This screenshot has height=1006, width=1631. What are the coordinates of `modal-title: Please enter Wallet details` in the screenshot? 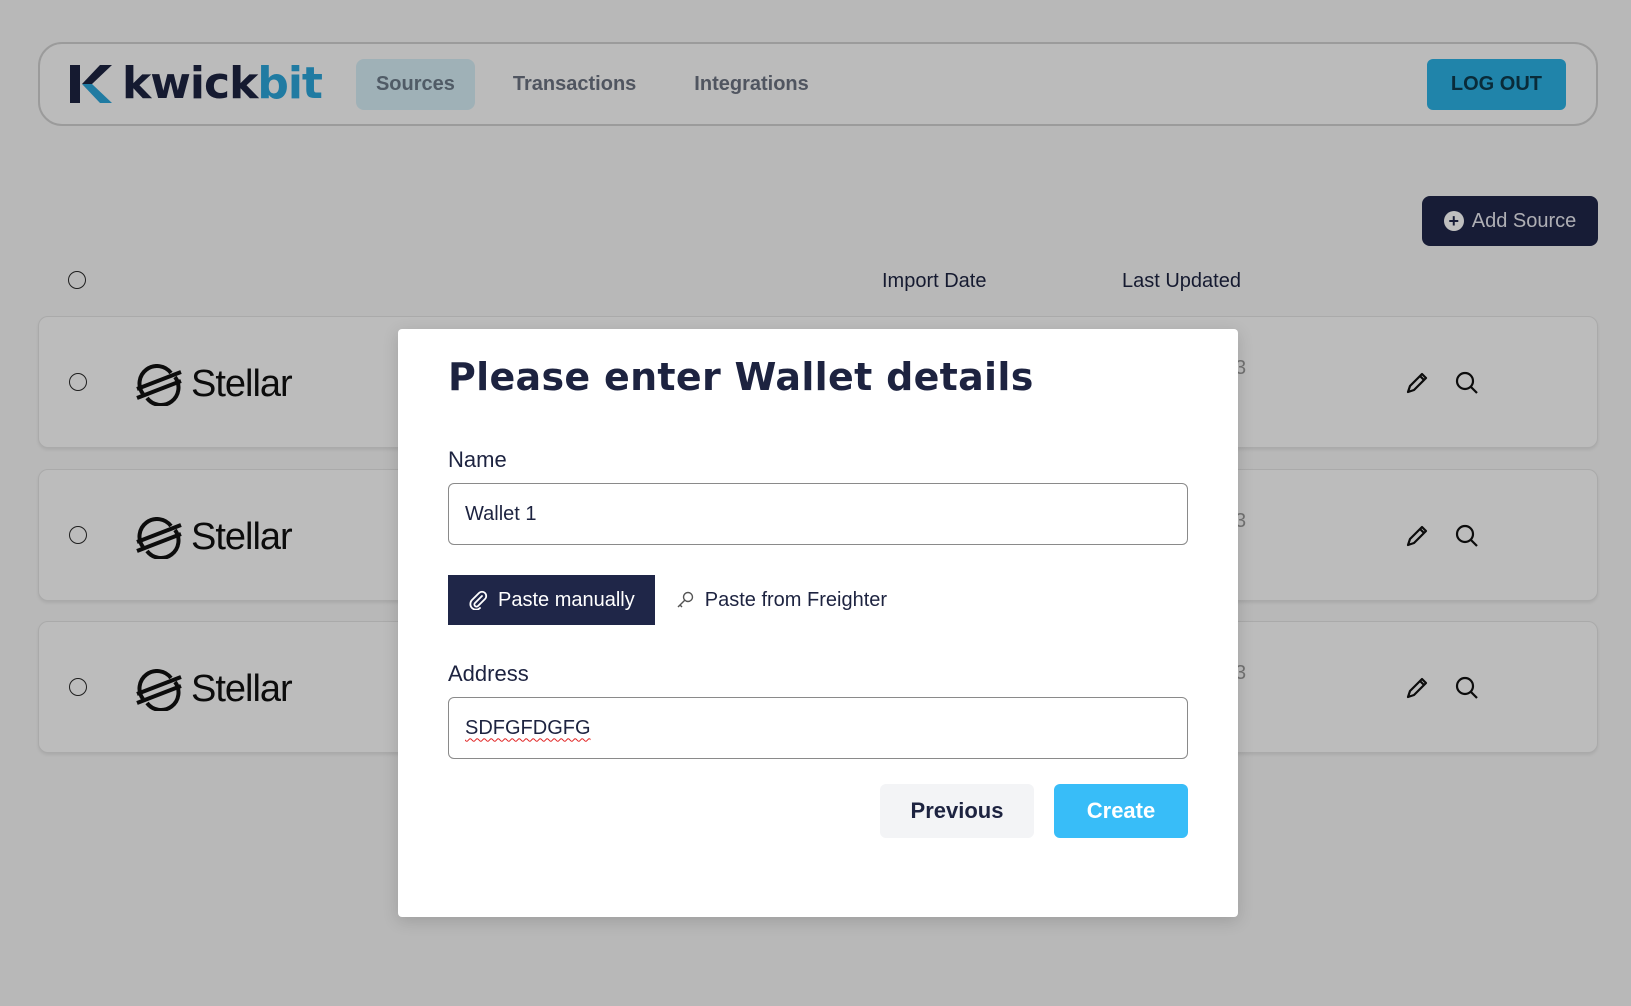 It's located at (741, 377).